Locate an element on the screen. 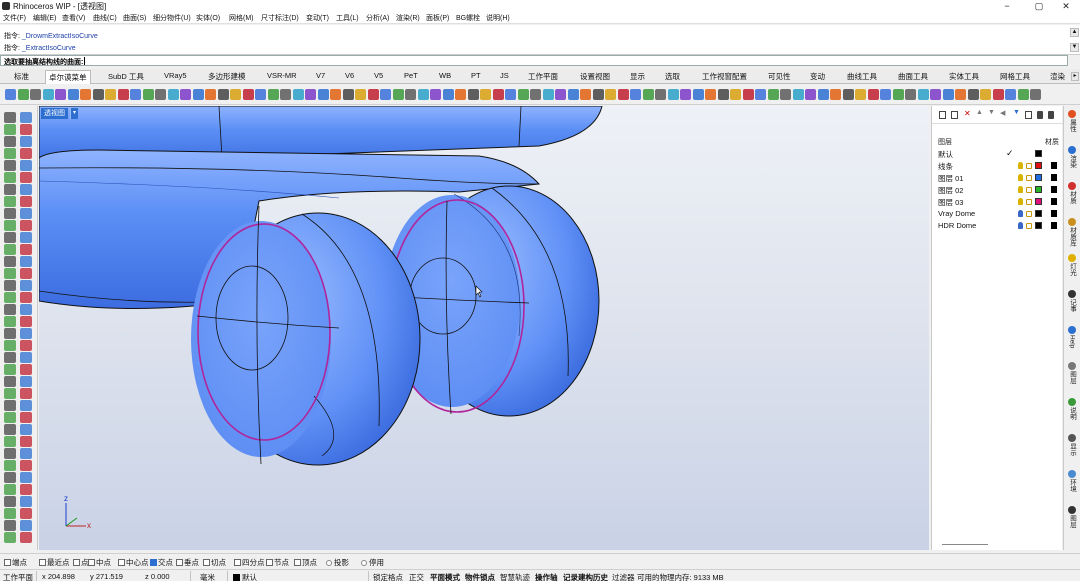  menu-curve: 曲线(C) is located at coordinates (105, 18).